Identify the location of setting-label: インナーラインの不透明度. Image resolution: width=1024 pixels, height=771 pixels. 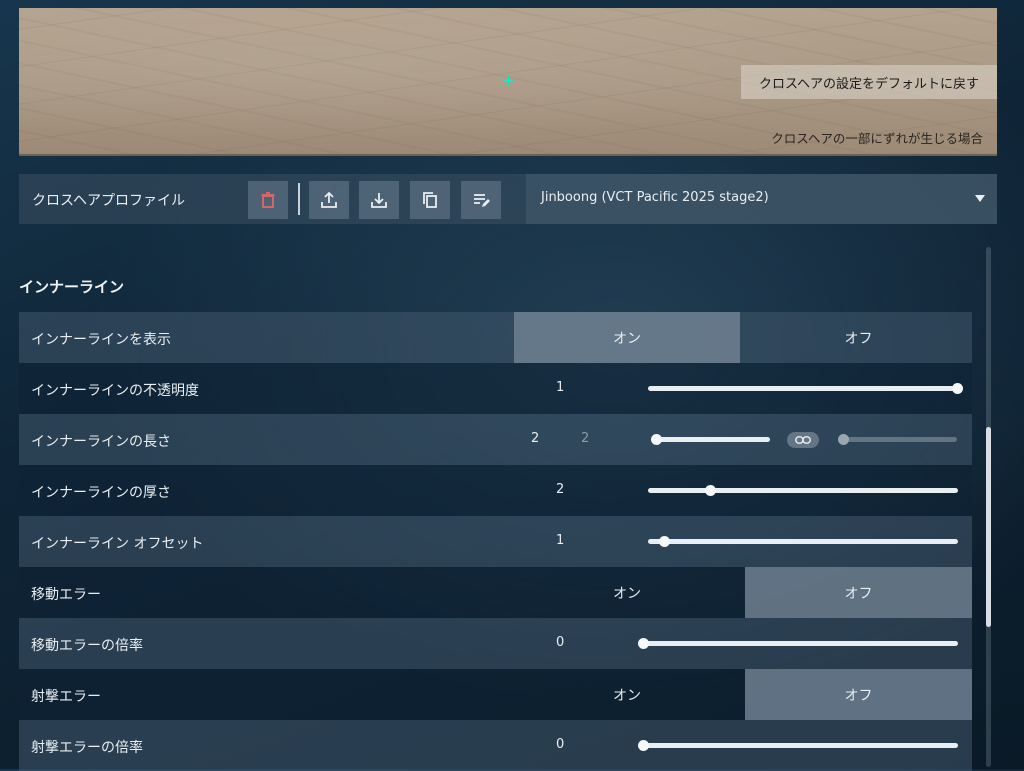
(115, 391).